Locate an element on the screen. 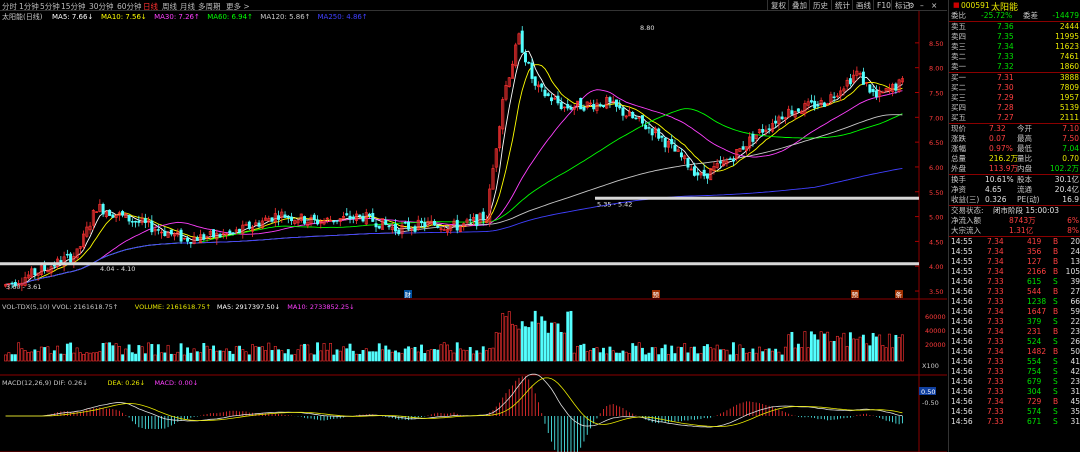 The height and width of the screenshot is (452, 1080). bid-row-3: 买四 7.28 5139 is located at coordinates (1014, 108).